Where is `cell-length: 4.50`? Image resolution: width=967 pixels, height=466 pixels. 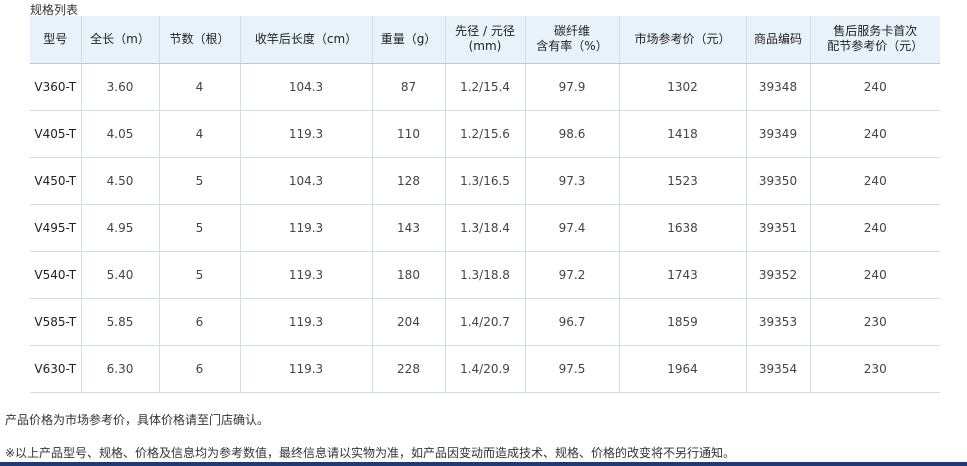 cell-length: 4.50 is located at coordinates (120, 181).